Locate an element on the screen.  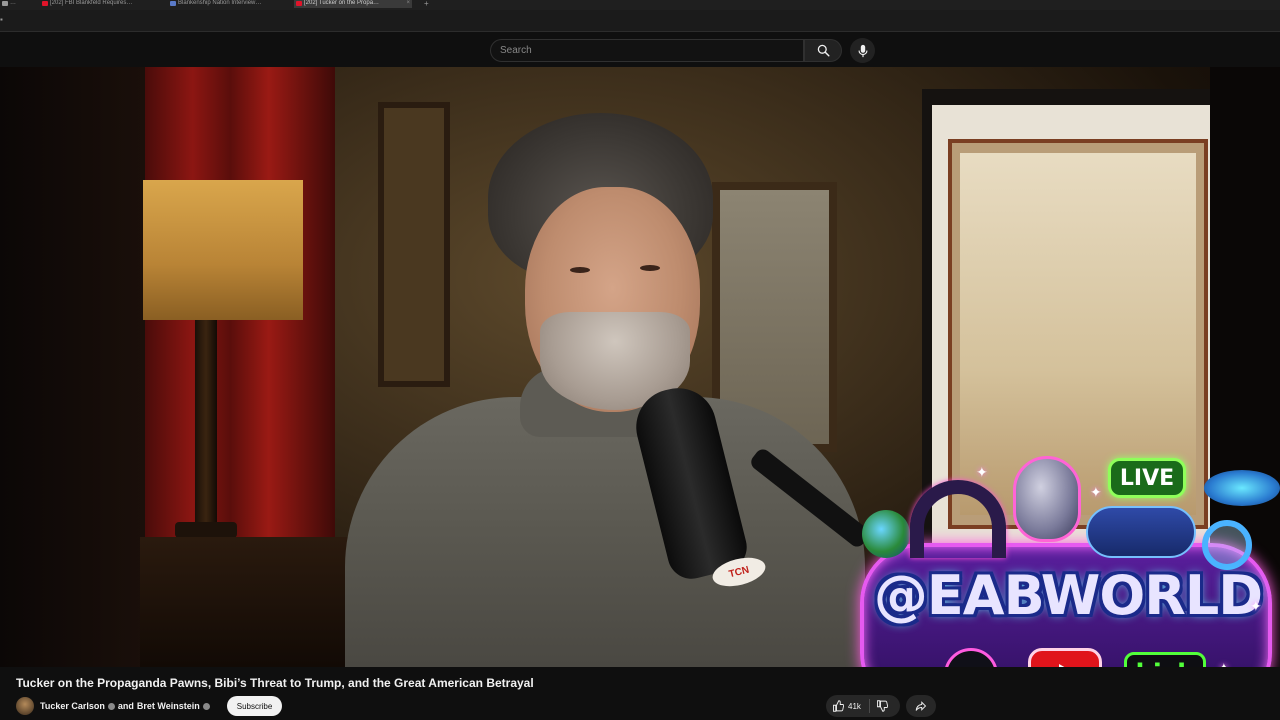
wall-picture-frame is located at coordinates (414, 244).